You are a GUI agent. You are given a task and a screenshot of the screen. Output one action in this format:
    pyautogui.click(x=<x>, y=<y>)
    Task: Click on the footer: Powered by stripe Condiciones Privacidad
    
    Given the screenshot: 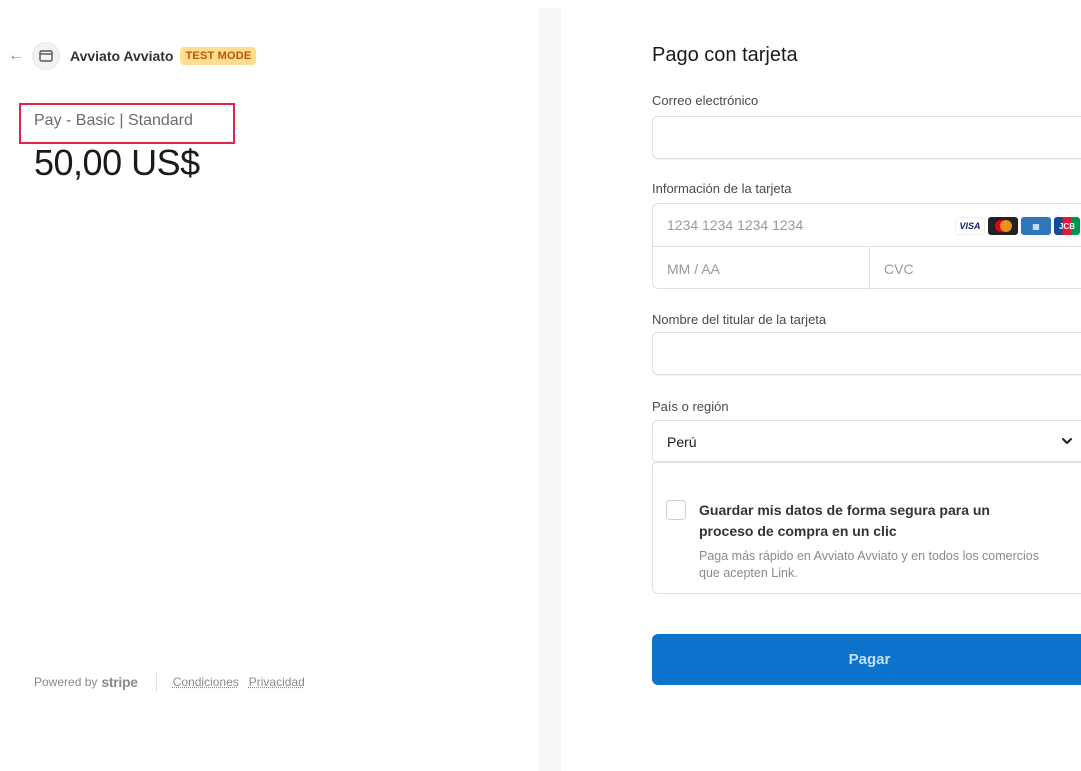 What is the action you would take?
    pyautogui.click(x=174, y=682)
    